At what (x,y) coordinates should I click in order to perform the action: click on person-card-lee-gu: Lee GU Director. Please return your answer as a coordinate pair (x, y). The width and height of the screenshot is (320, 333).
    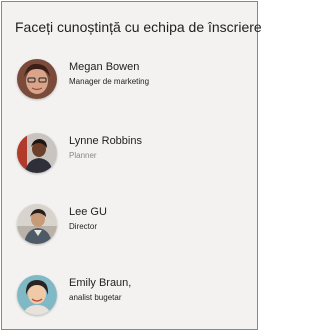
    Looking at the image, I should click on (132, 226).